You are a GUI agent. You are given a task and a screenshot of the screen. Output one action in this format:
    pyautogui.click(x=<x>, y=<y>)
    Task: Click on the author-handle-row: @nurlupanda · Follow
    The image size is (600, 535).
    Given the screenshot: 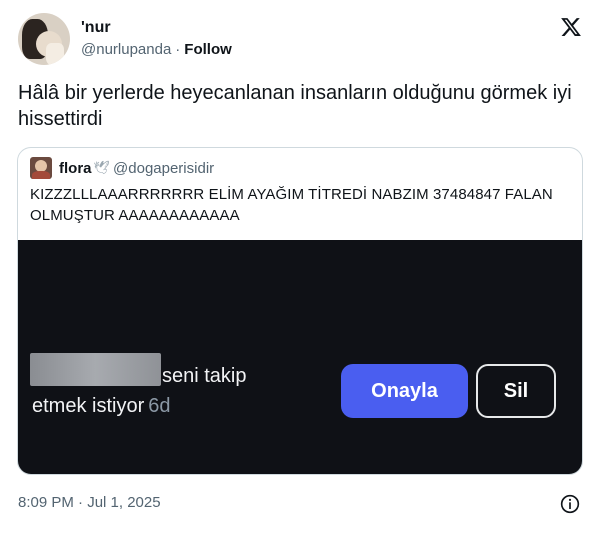 What is the action you would take?
    pyautogui.click(x=156, y=50)
    